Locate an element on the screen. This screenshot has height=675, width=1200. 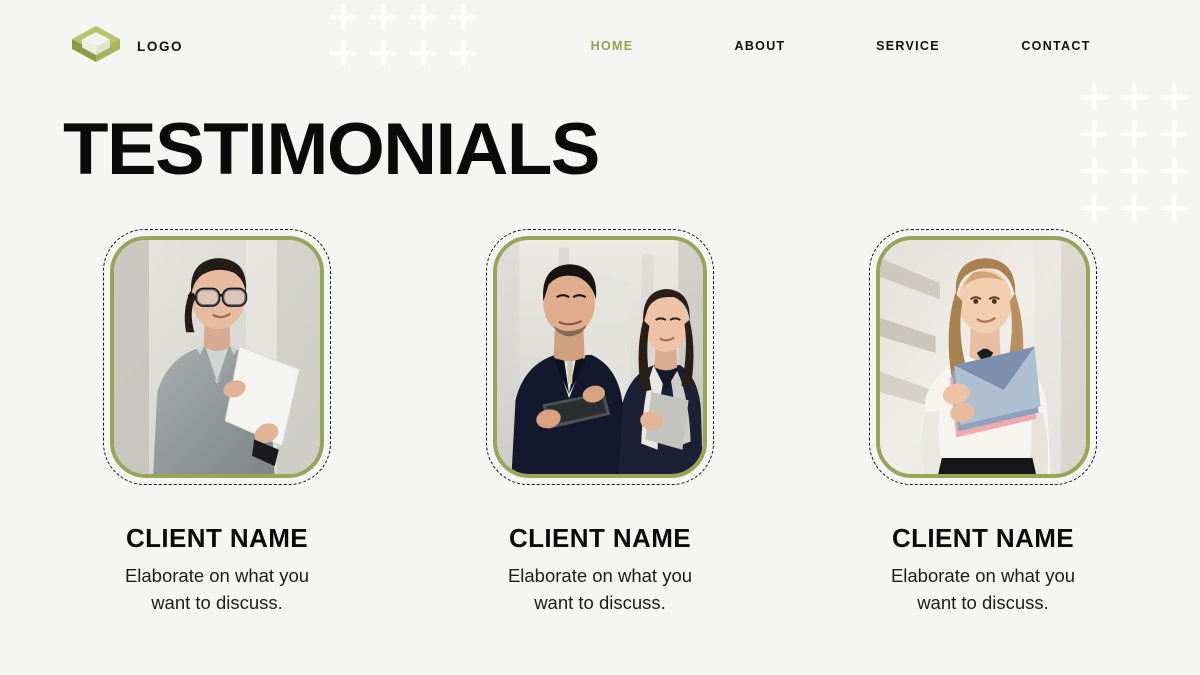
decorative-plus-grid-right is located at coordinates (1140, 158).